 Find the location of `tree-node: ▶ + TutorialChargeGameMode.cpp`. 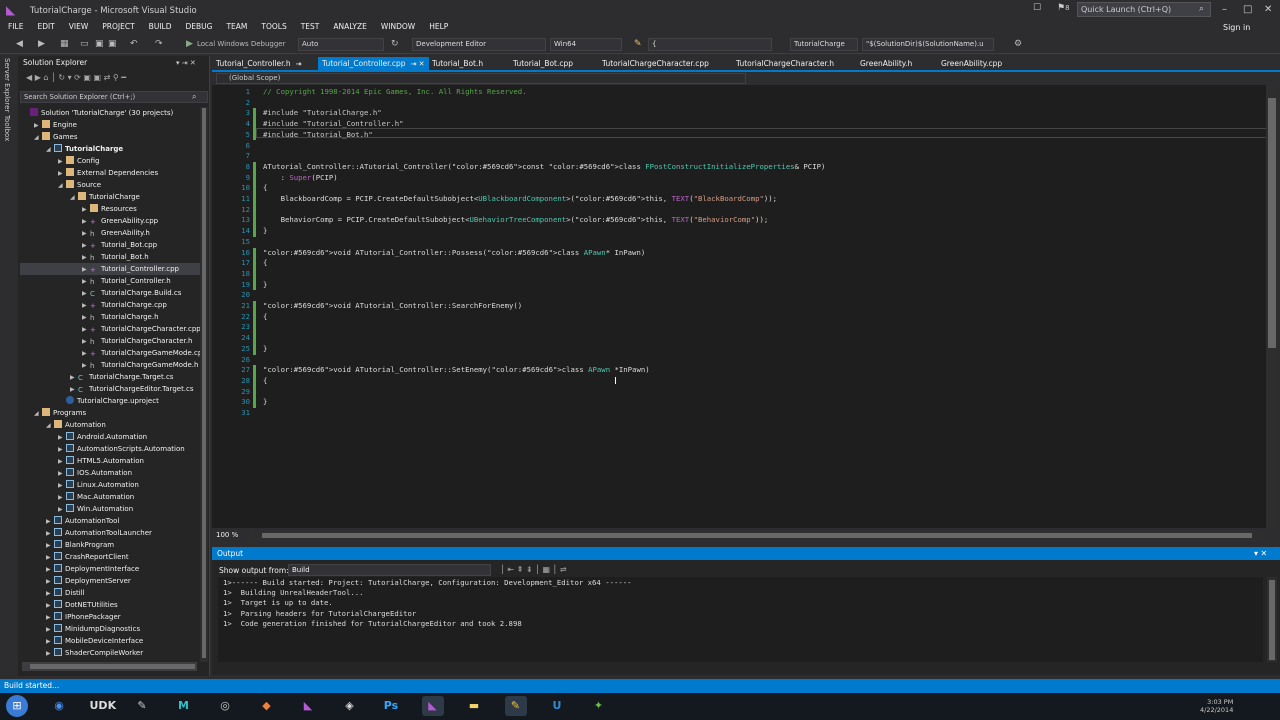

tree-node: ▶ + TutorialChargeGameMode.cpp is located at coordinates (110, 353).